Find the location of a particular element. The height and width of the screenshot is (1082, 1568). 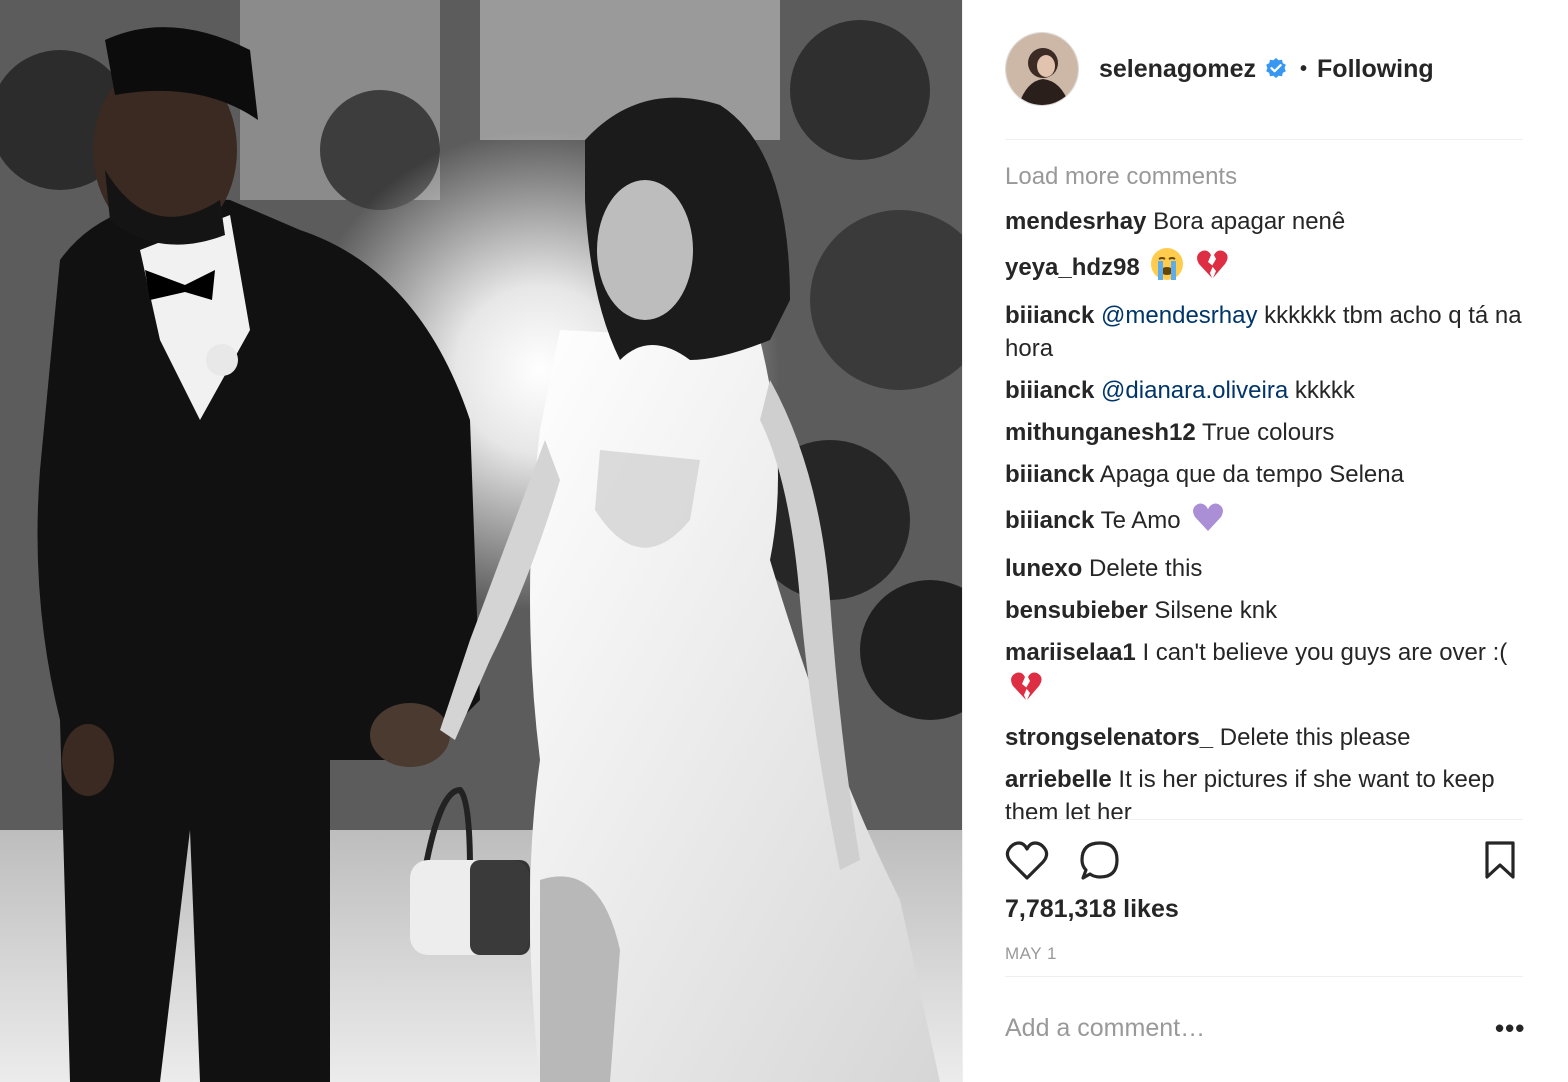

header-text: selenagomez • Following is located at coordinates (1266, 69).